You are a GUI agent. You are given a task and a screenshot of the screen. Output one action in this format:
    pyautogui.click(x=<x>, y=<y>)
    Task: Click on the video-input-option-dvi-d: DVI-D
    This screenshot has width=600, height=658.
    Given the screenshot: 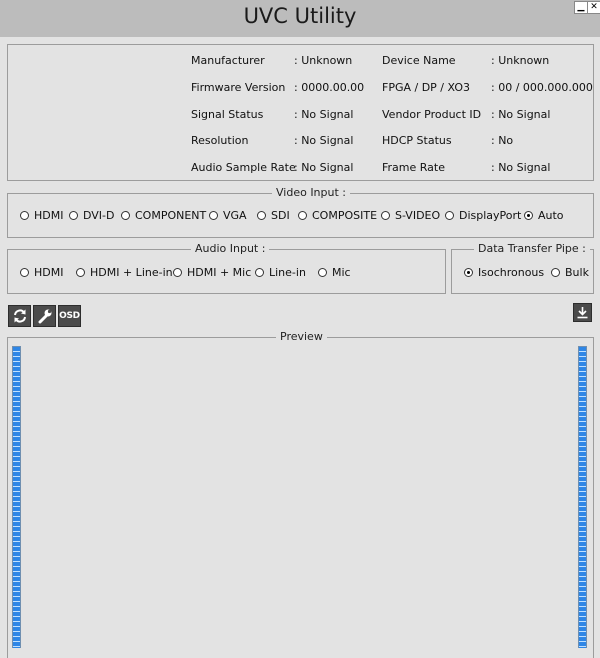 What is the action you would take?
    pyautogui.click(x=92, y=215)
    